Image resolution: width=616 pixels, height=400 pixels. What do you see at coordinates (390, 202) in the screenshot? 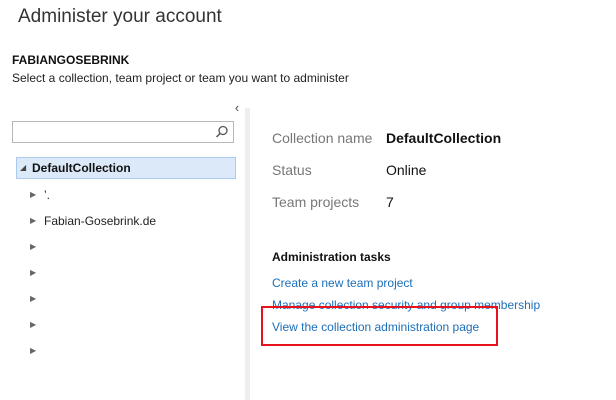
I see `team-projects-value: 7` at bounding box center [390, 202].